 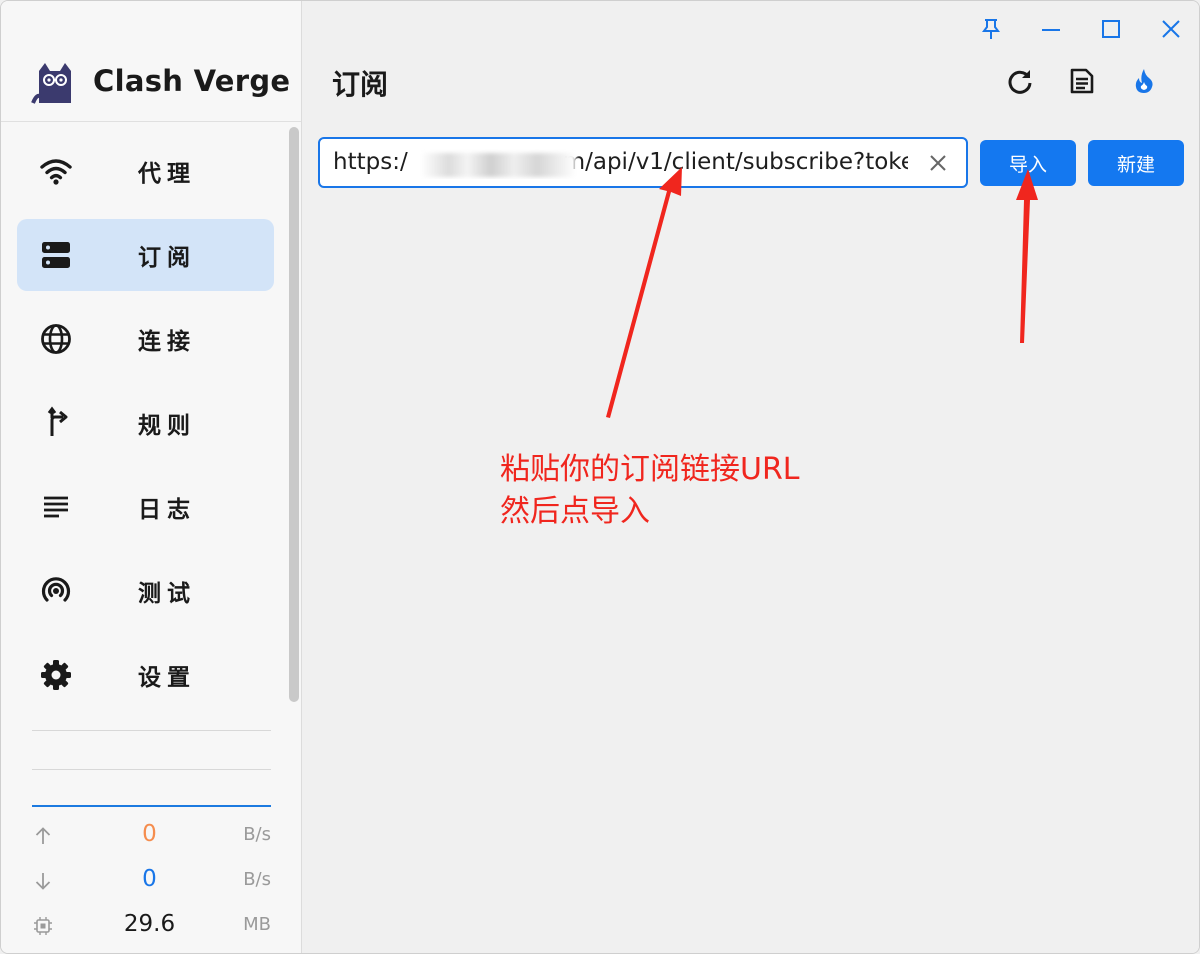 I want to click on pin-icon, so click(x=991, y=29).